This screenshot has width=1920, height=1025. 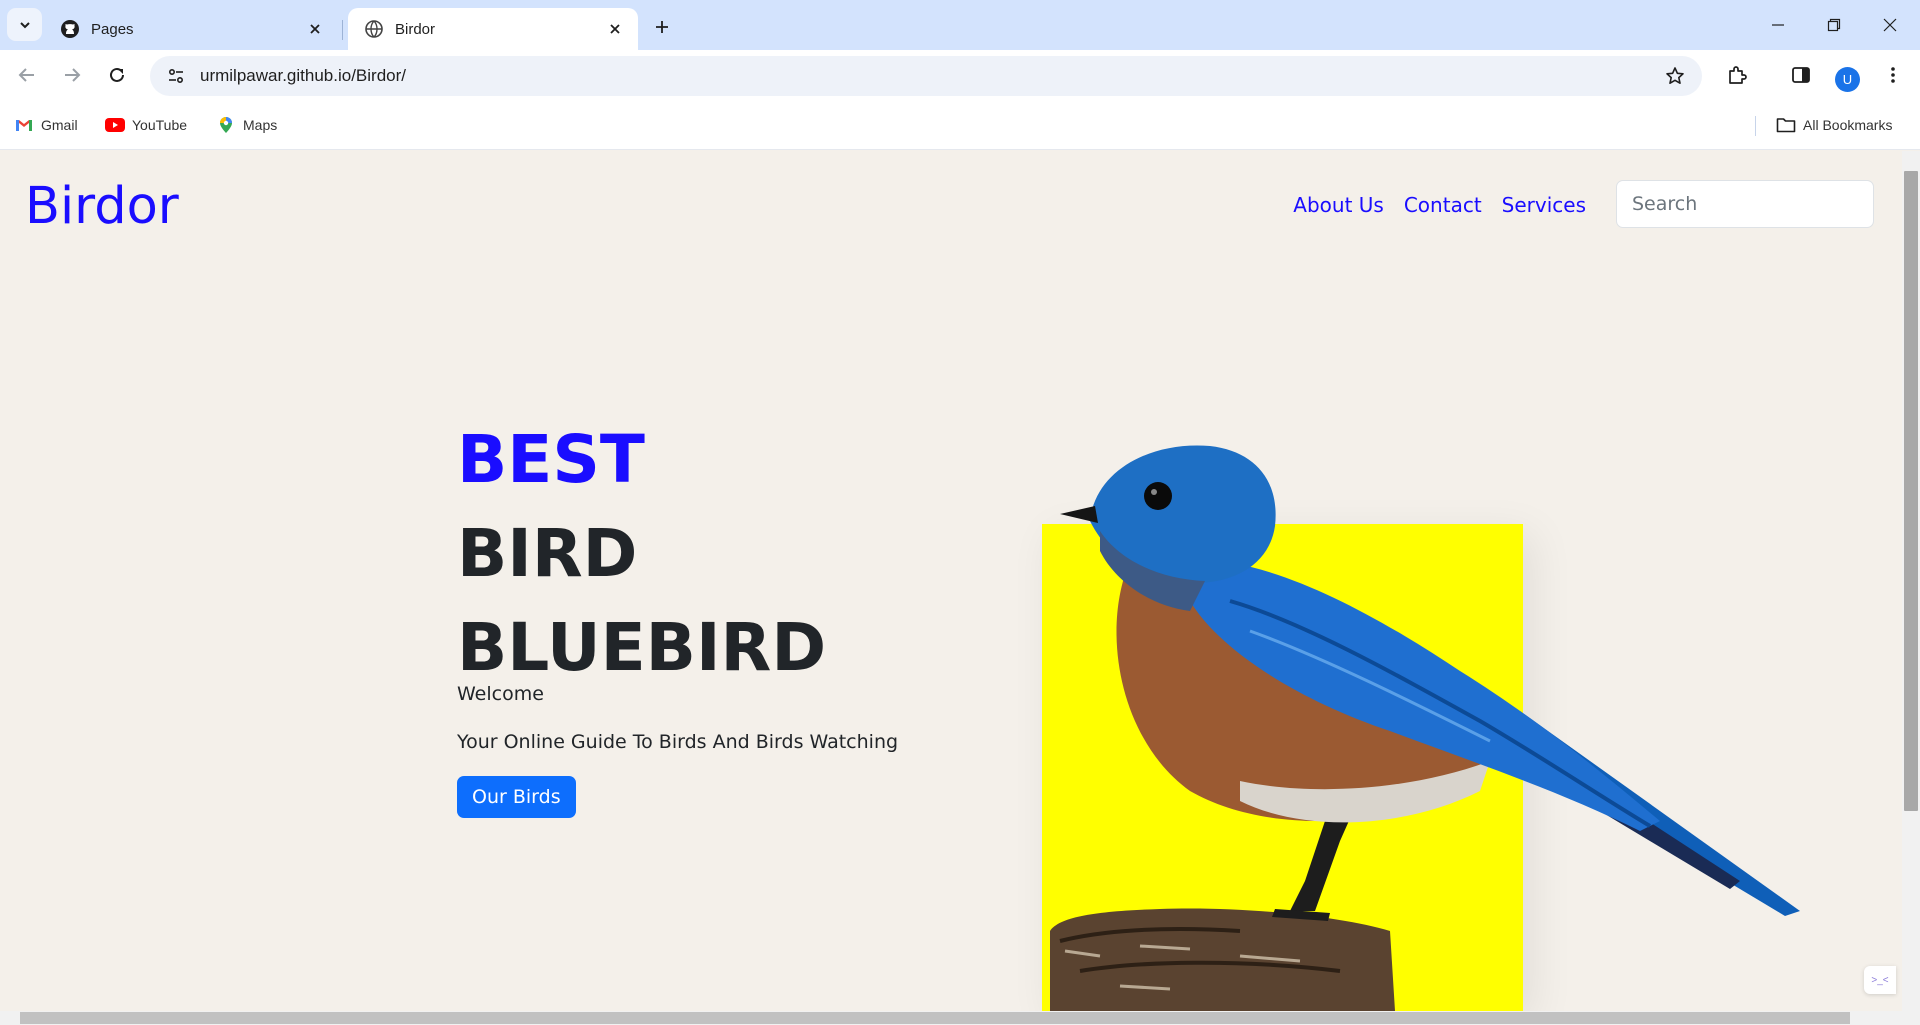 What do you see at coordinates (1737, 75) in the screenshot?
I see `extensions-icon` at bounding box center [1737, 75].